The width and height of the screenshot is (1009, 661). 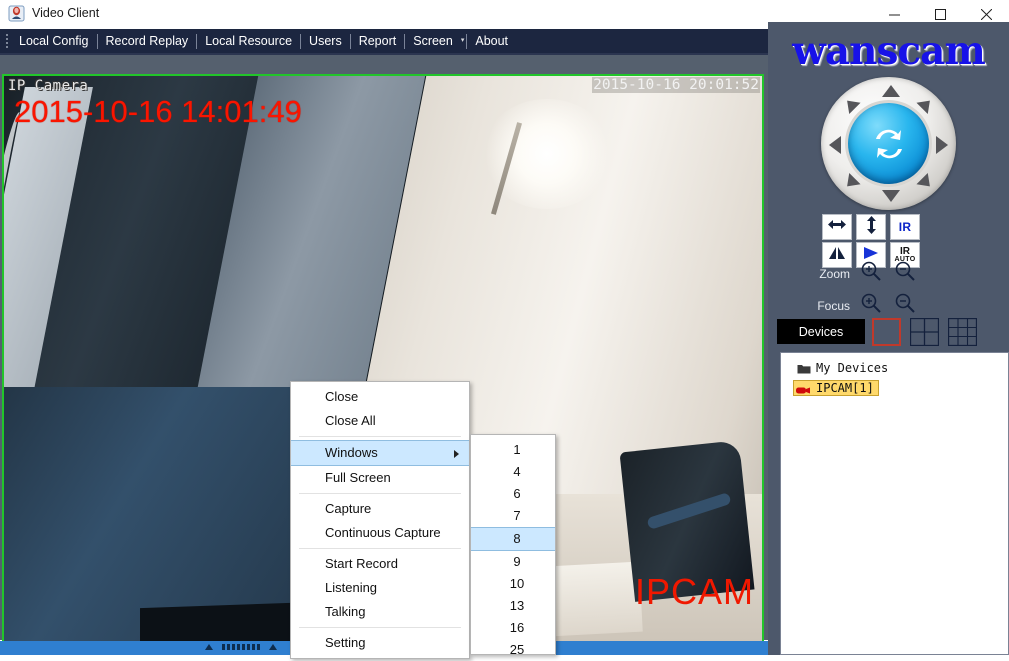 I want to click on submenu-item-label: 9, so click(x=517, y=561).